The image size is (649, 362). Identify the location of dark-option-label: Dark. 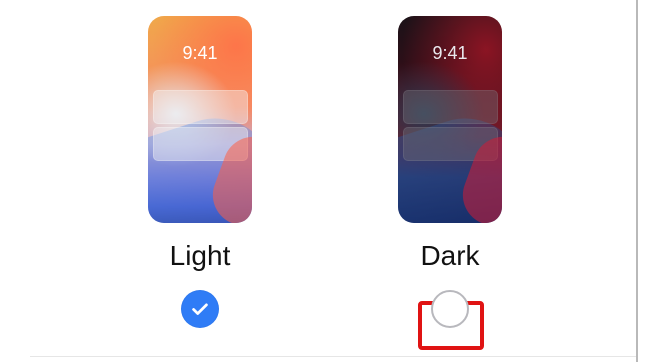
(450, 255).